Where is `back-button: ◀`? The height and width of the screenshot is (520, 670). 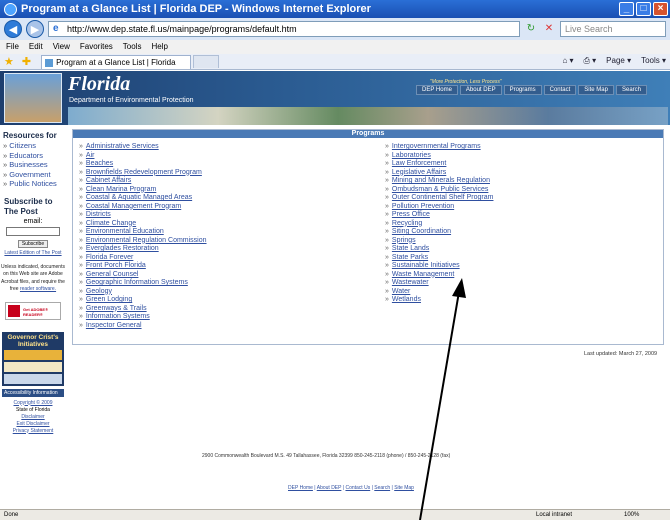 back-button: ◀ is located at coordinates (13, 29).